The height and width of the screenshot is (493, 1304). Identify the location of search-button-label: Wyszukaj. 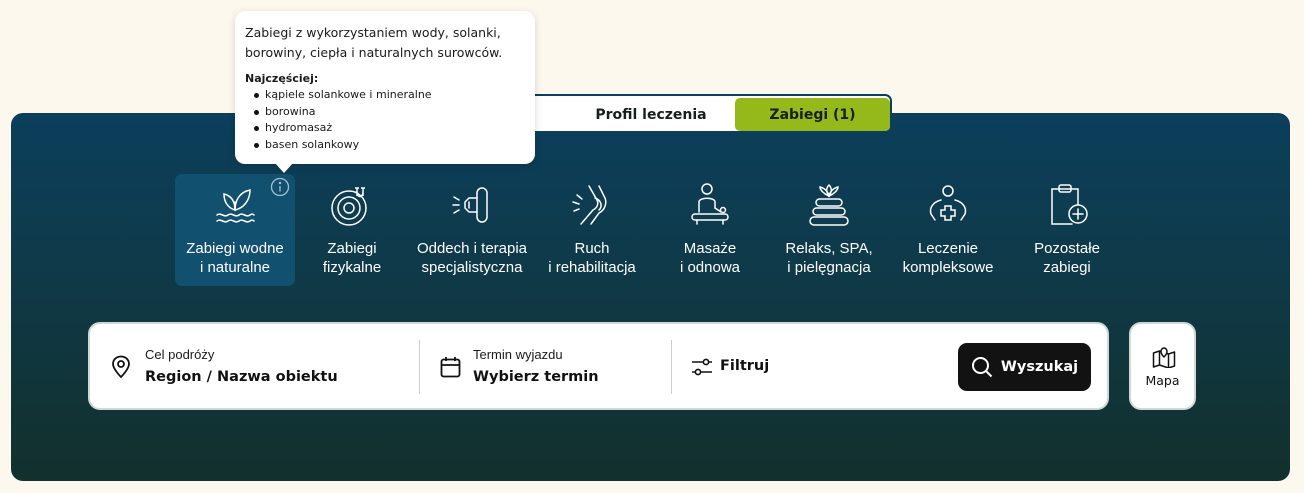
(1039, 367).